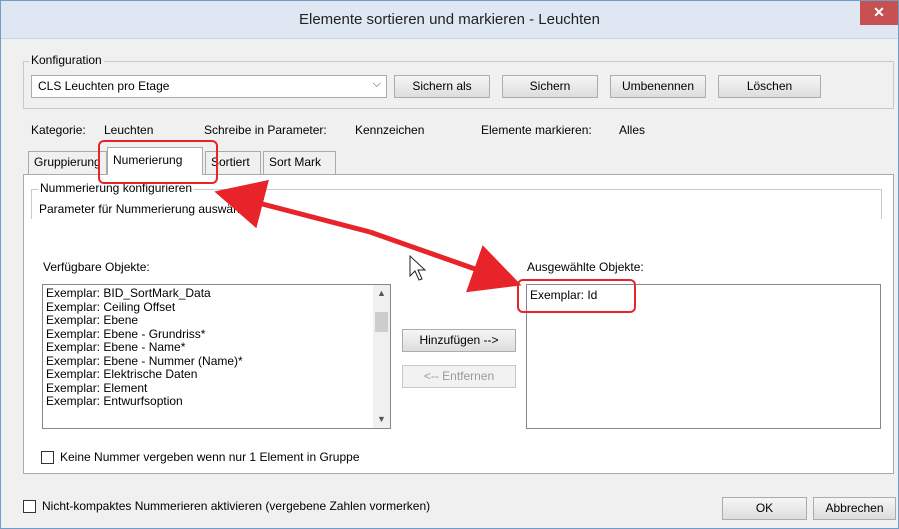 Image resolution: width=899 pixels, height=529 pixels. What do you see at coordinates (459, 376) in the screenshot?
I see `remove-button: <-- Entfernen` at bounding box center [459, 376].